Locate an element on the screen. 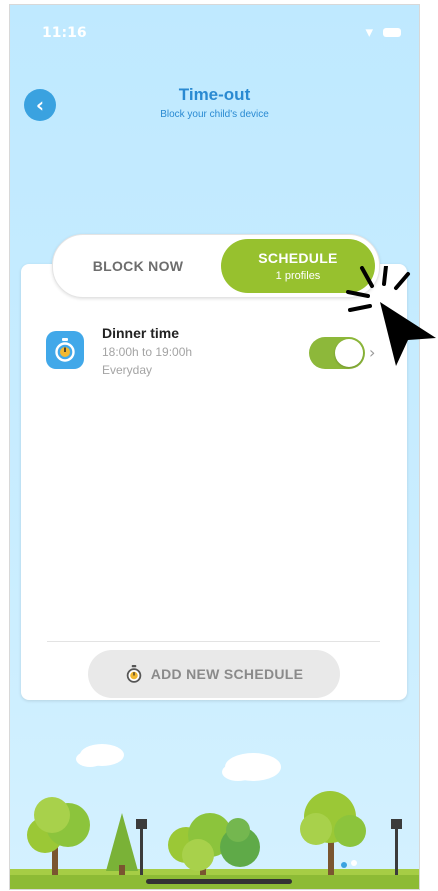 Image resolution: width=438 pixels, height=891 pixels. home-indicator is located at coordinates (219, 881).